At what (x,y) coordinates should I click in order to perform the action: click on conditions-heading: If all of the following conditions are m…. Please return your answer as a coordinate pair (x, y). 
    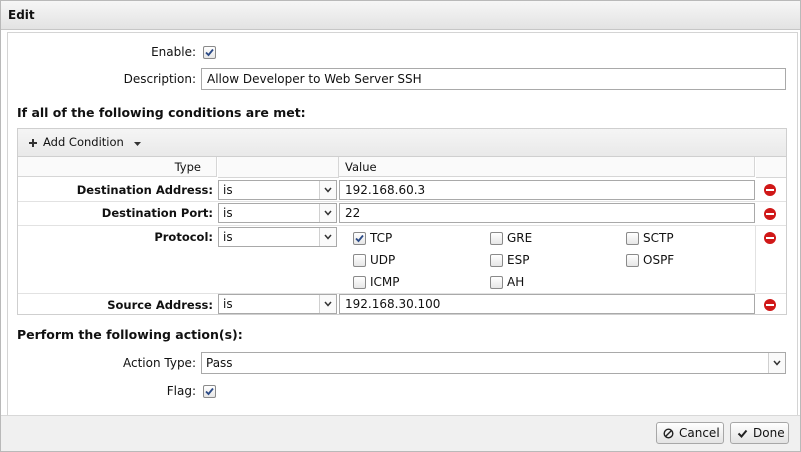
    Looking at the image, I should click on (161, 112).